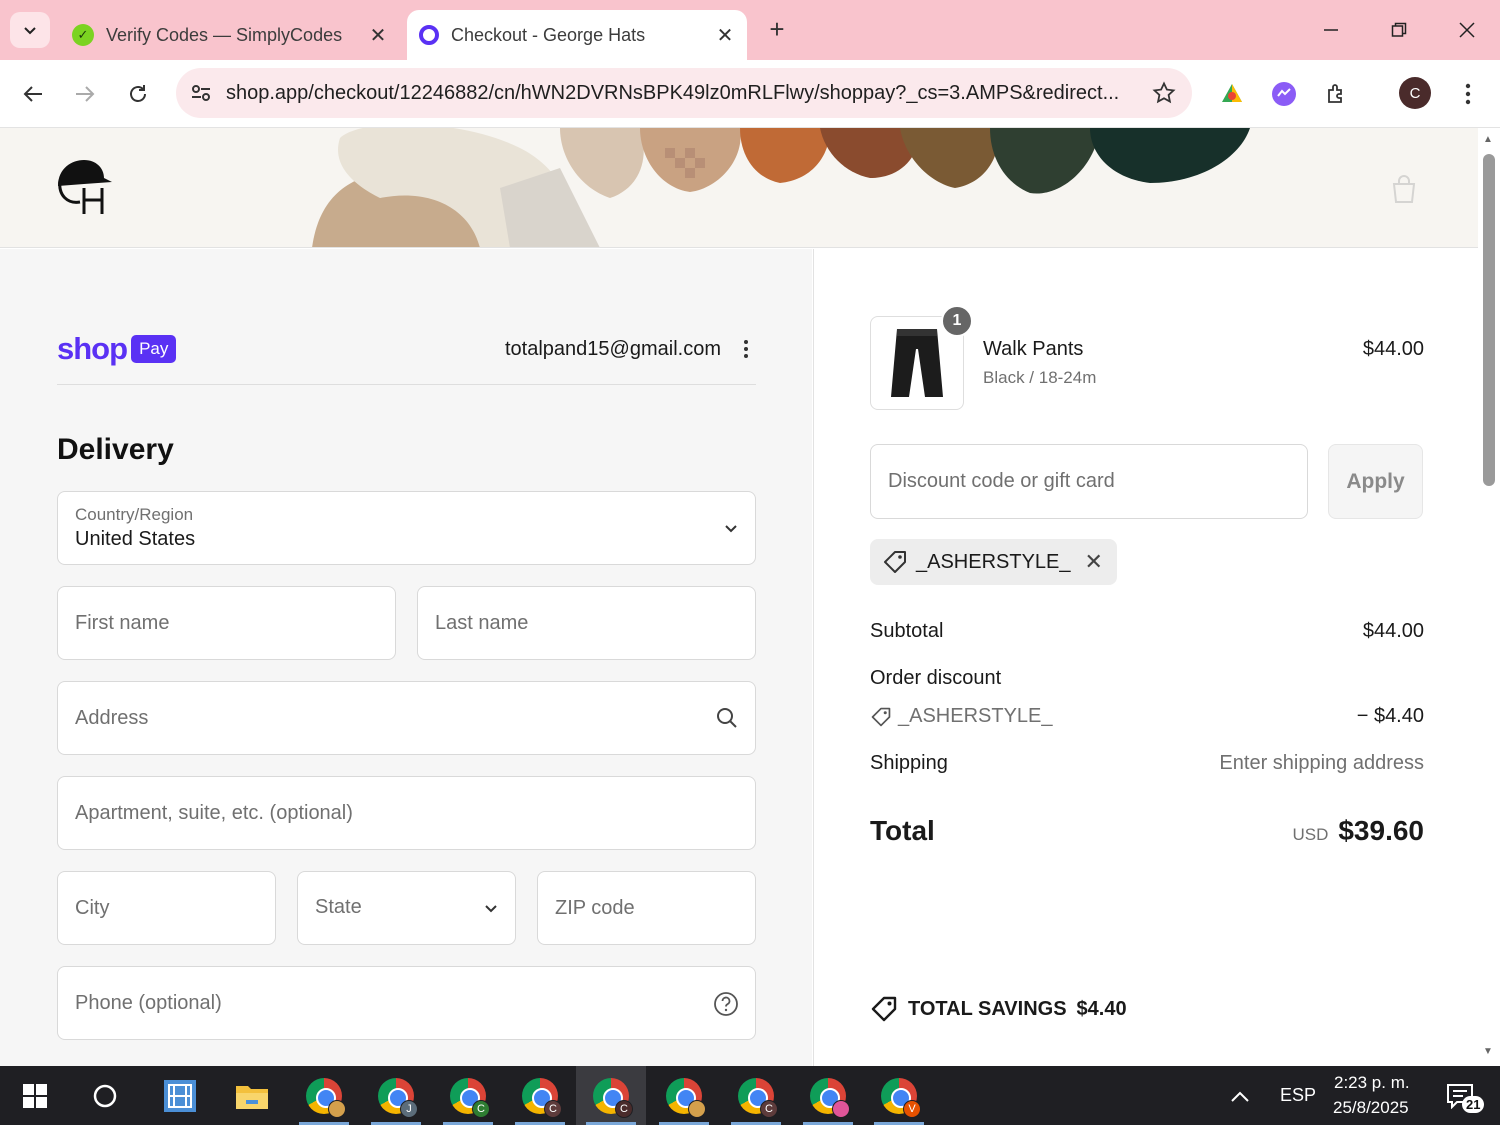 This screenshot has height=1125, width=1500. I want to click on city-placeholder: City, so click(92, 908).